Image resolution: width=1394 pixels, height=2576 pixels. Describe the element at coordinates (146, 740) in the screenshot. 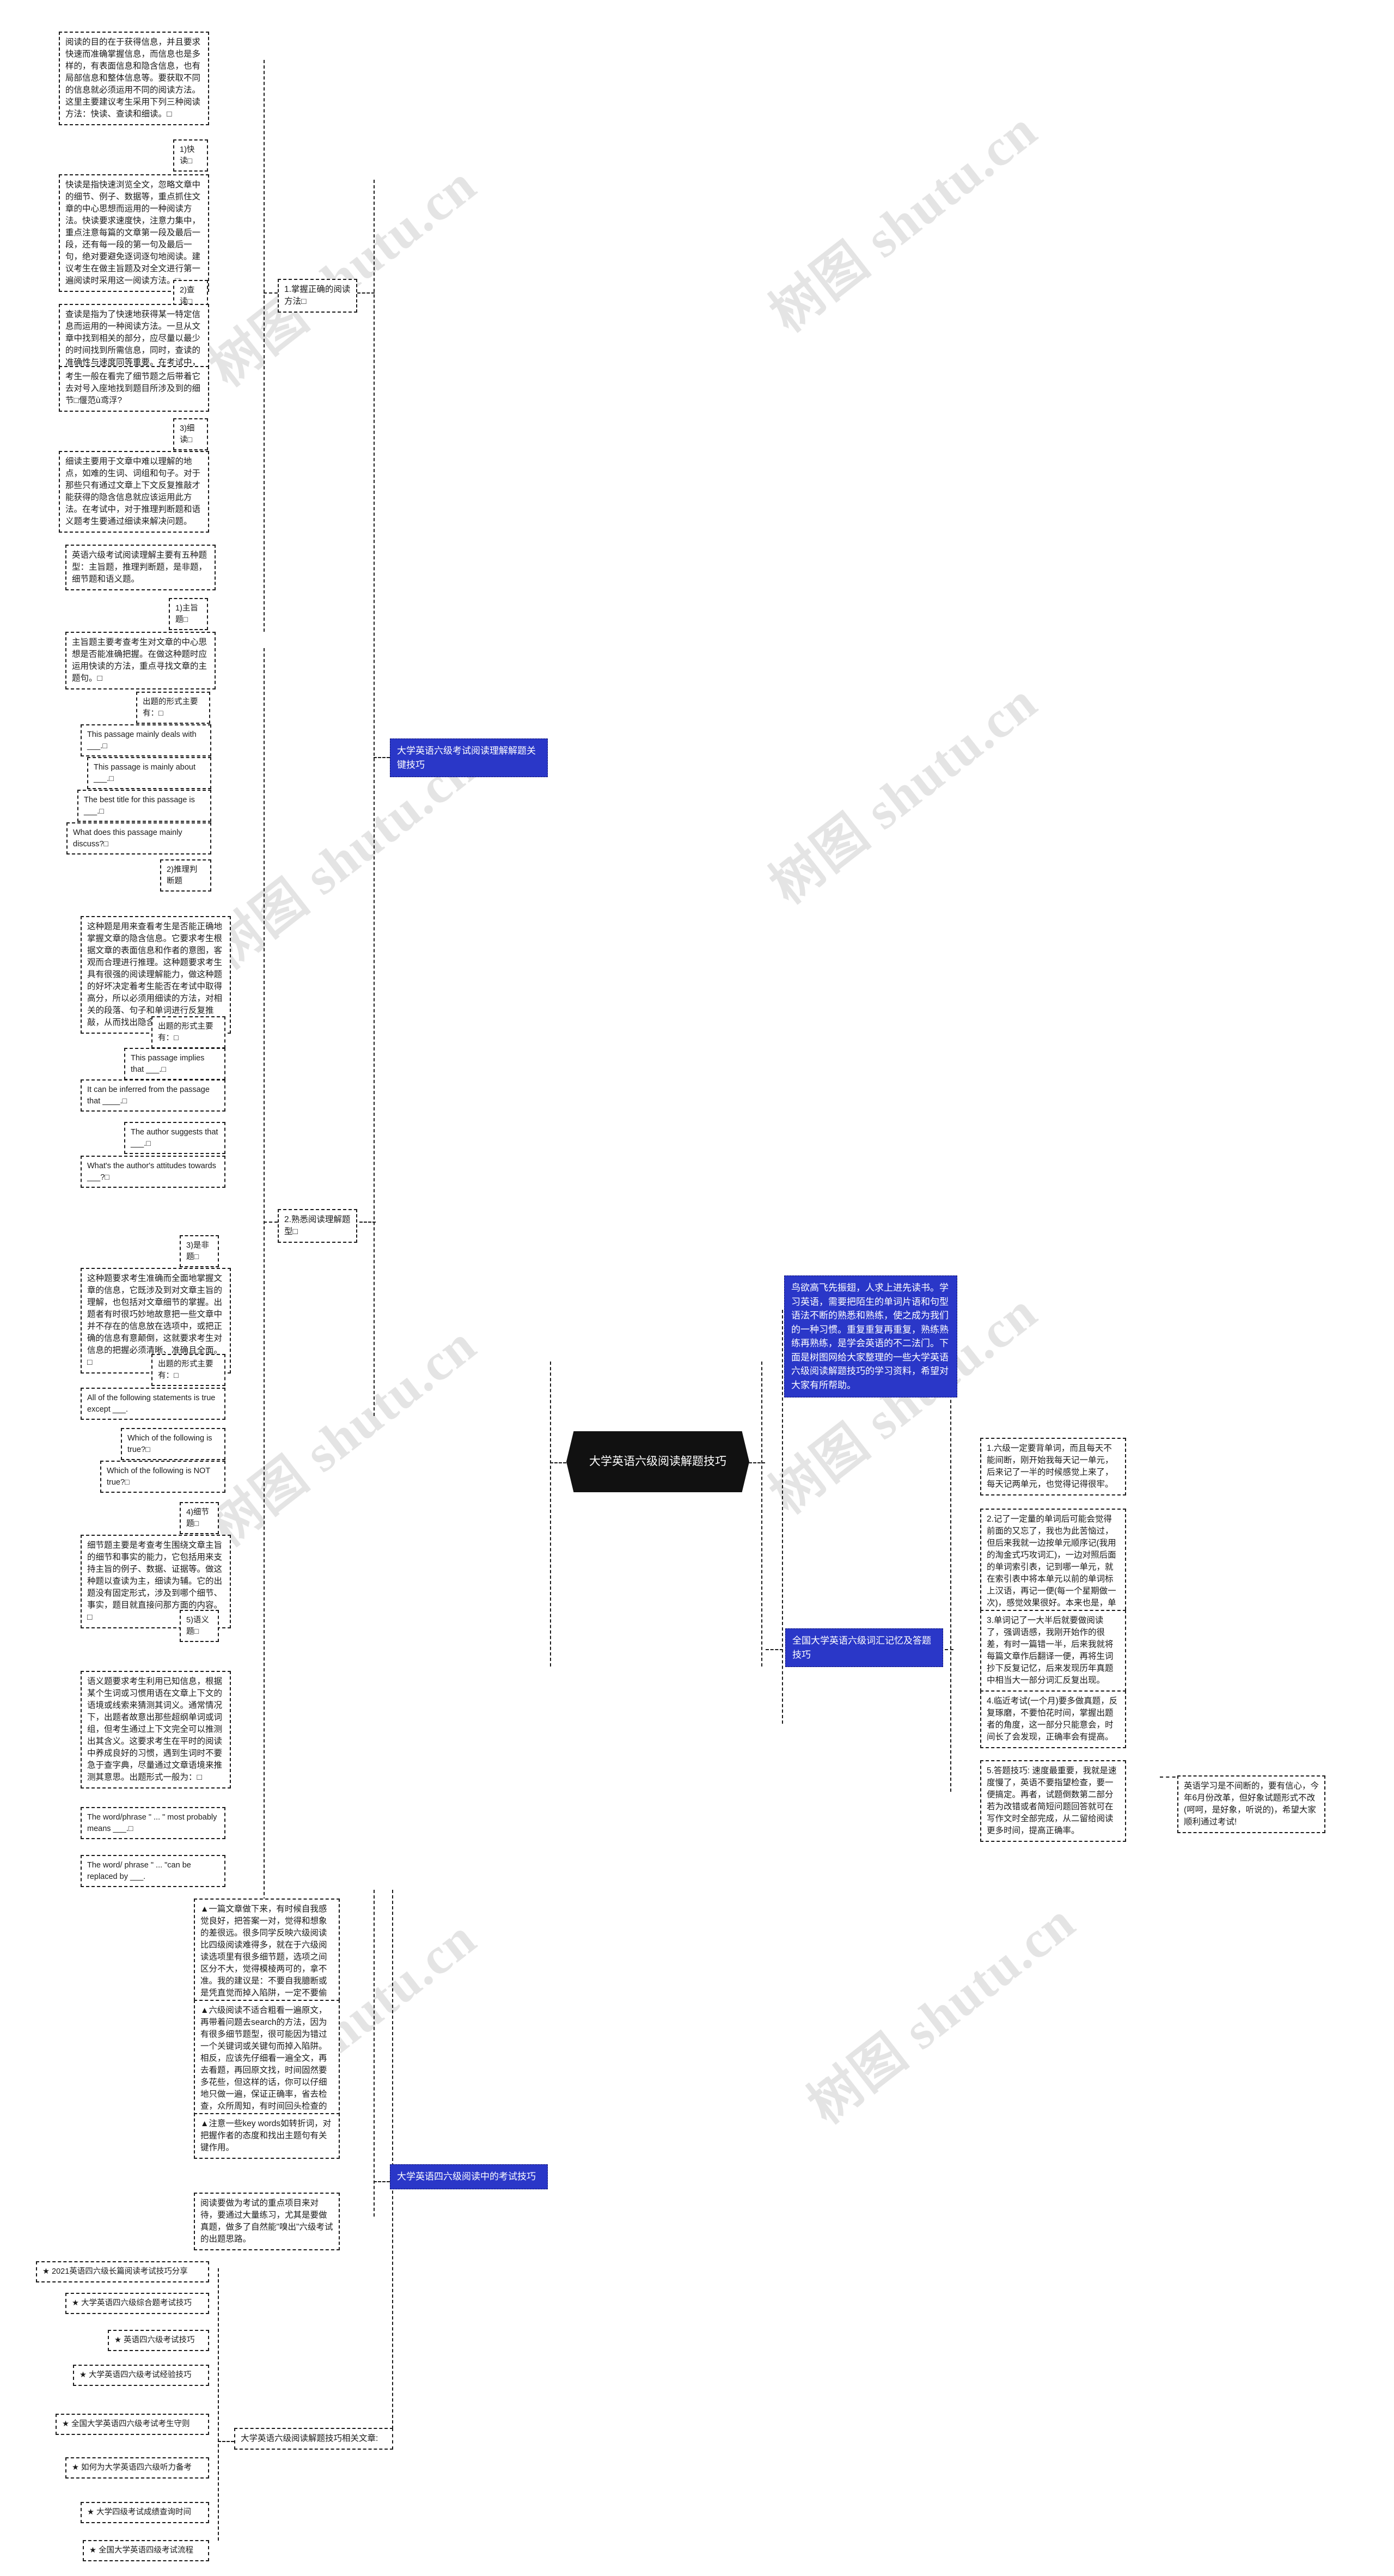

I see `qtype-form-1-0: This passage mainly deals with ___.□` at that location.